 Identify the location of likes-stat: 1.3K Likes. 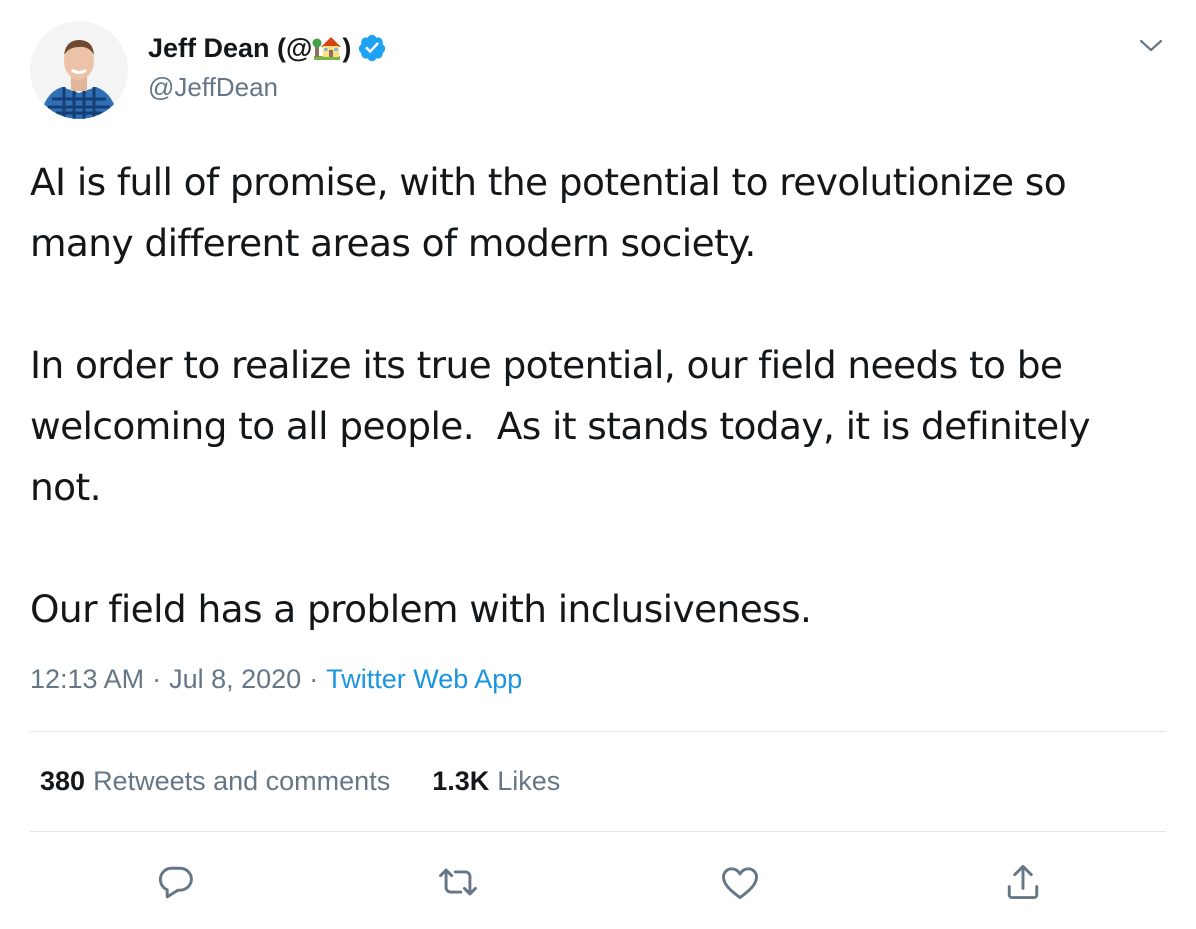
(496, 781).